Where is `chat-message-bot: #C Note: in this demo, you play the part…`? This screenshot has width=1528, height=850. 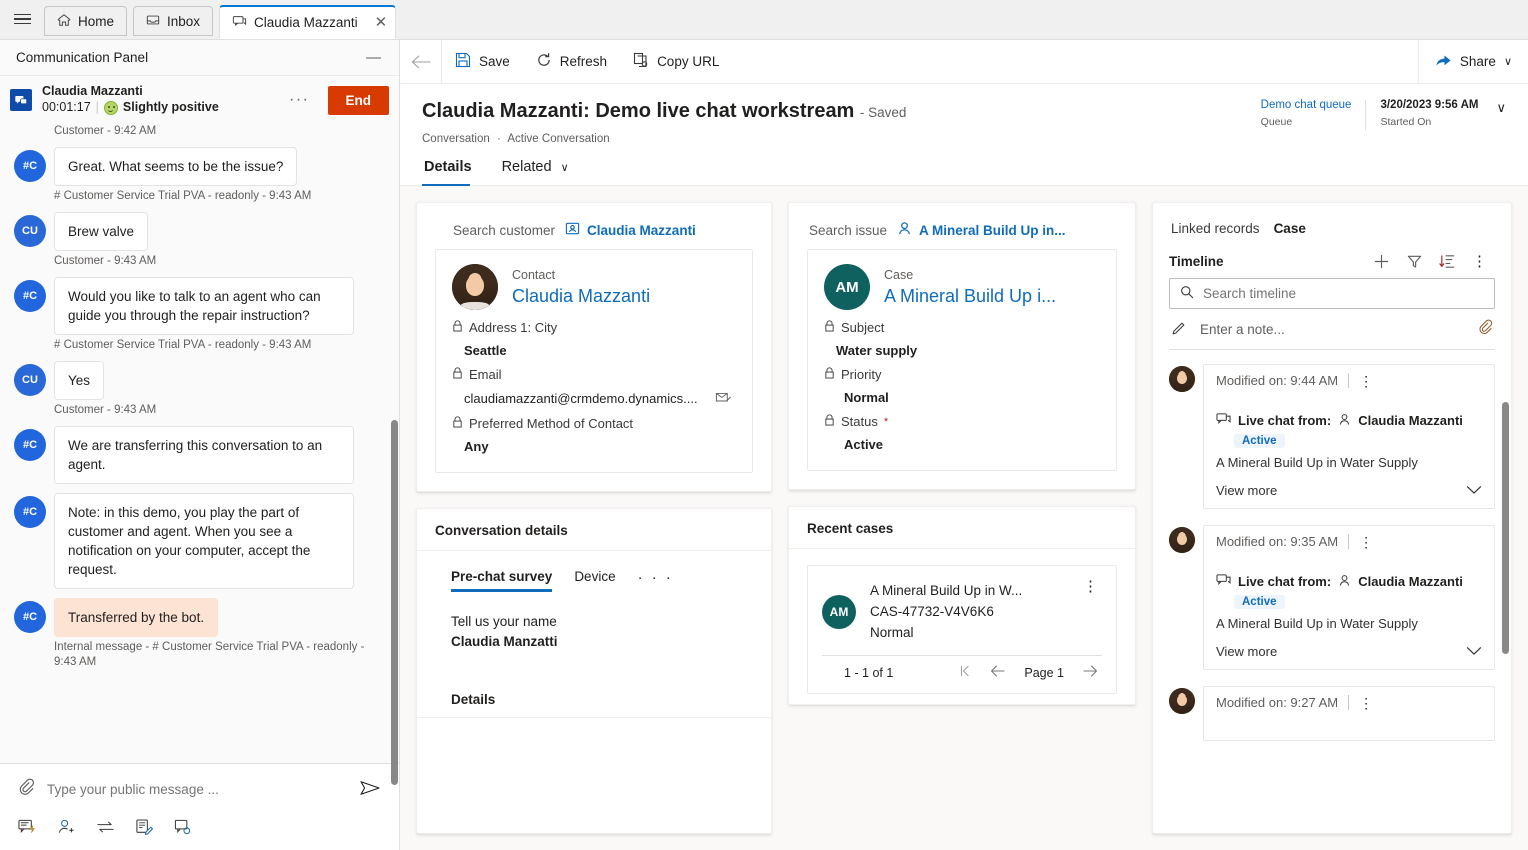 chat-message-bot: #C Note: in this demo, you play the part… is located at coordinates (199, 541).